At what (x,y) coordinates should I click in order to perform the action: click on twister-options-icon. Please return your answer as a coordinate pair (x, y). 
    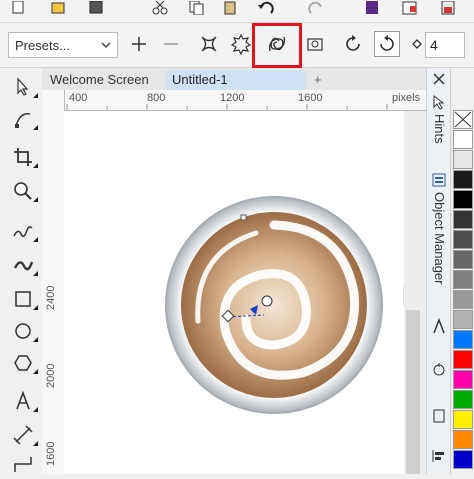
    Looking at the image, I should click on (315, 44).